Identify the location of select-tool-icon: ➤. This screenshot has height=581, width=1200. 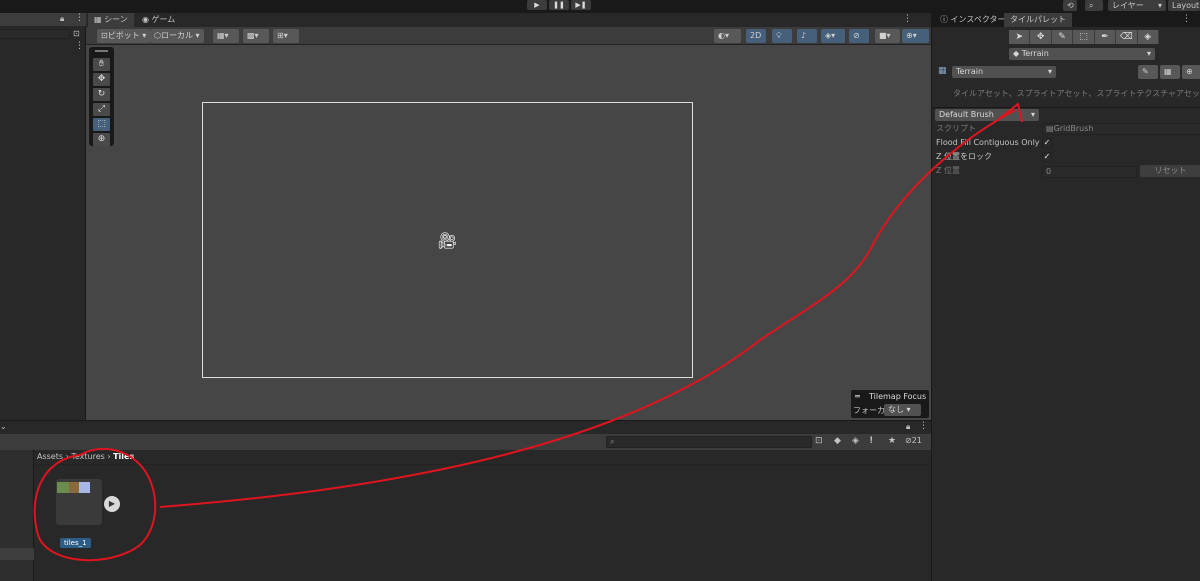
(1020, 37).